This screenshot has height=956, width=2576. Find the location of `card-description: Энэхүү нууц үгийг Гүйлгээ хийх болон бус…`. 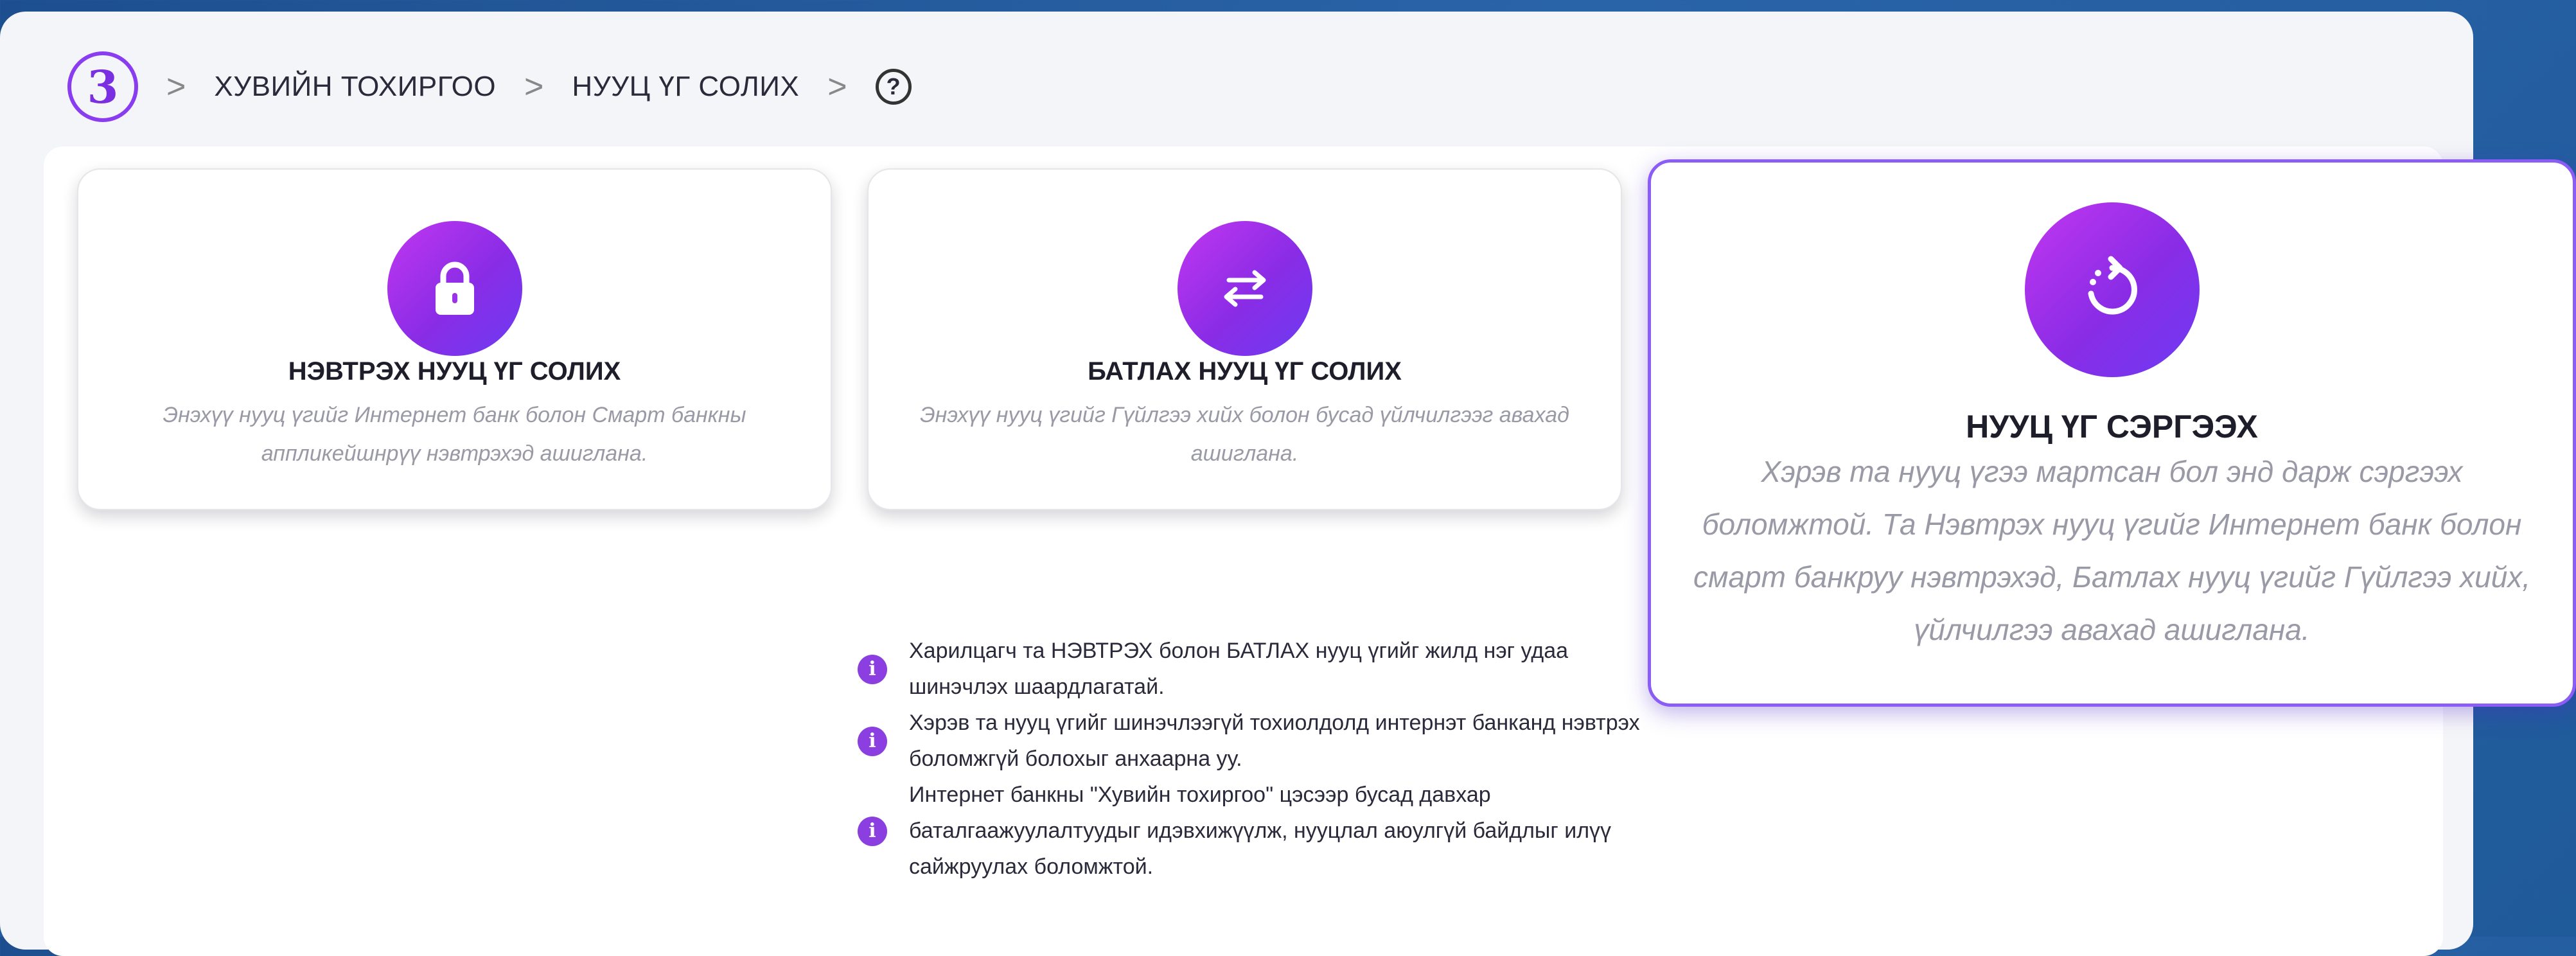

card-description: Энэхүү нууц үгийг Гүйлгээ хийх болон бус… is located at coordinates (1244, 434).